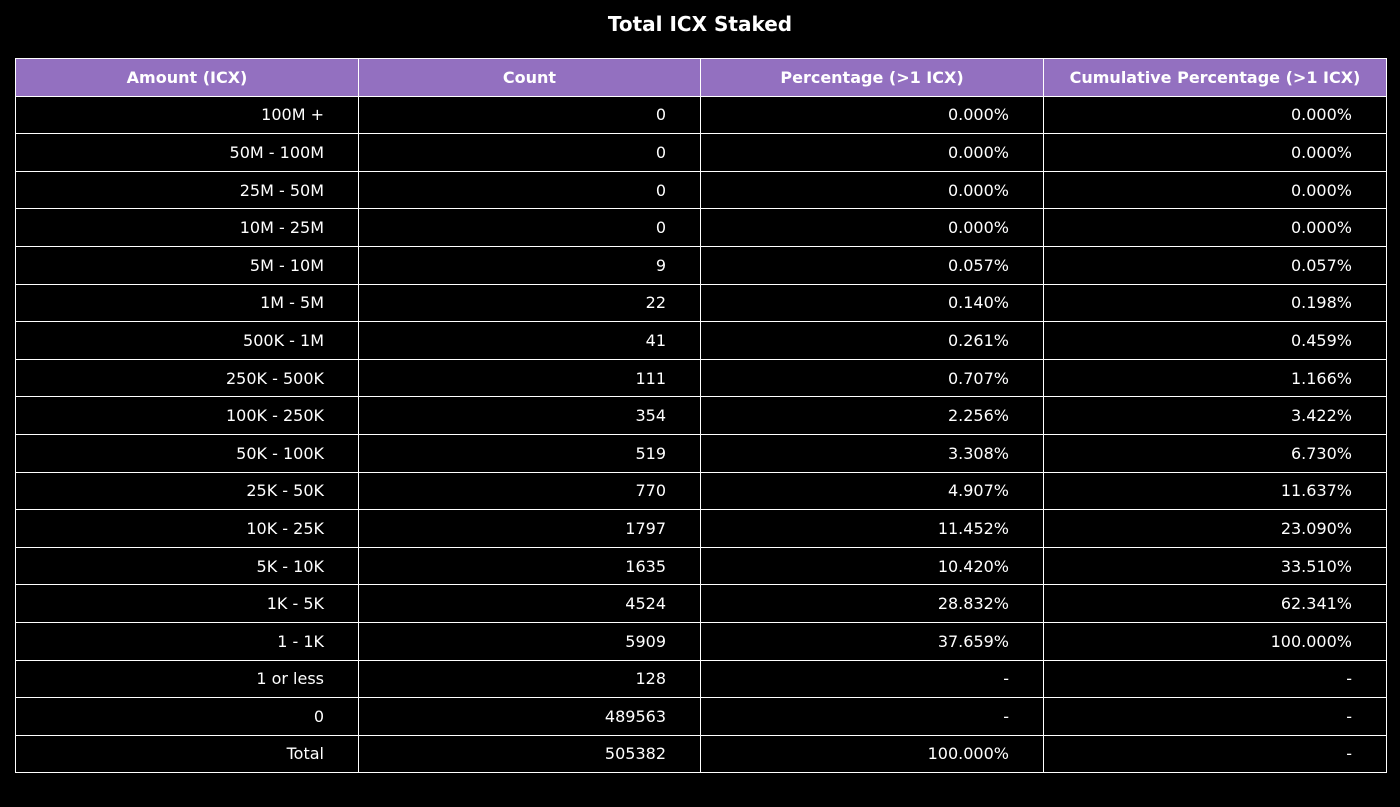 The image size is (1400, 807). I want to click on amount-cell: 500K - 1M, so click(187, 340).